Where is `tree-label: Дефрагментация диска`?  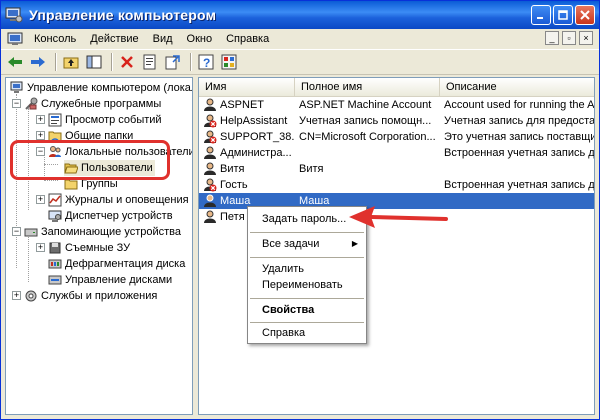 tree-label: Дефрагментация диска is located at coordinates (125, 264).